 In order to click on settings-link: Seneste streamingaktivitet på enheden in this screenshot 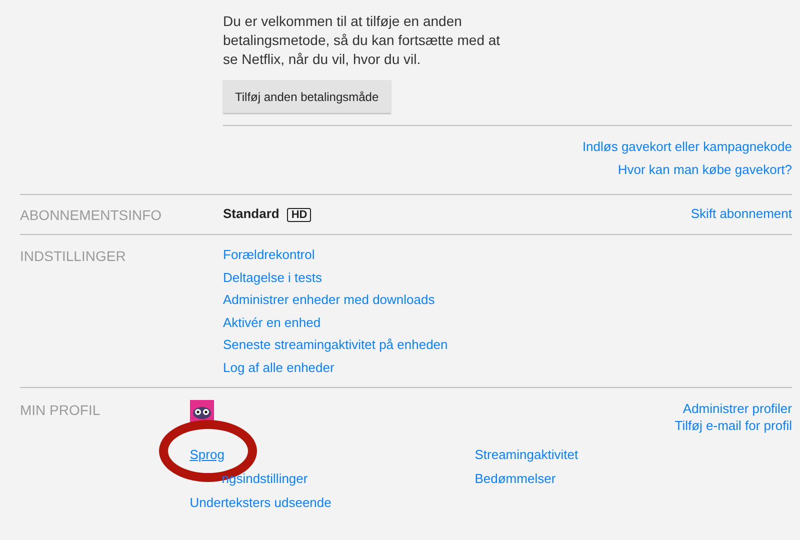, I will do `click(335, 344)`.